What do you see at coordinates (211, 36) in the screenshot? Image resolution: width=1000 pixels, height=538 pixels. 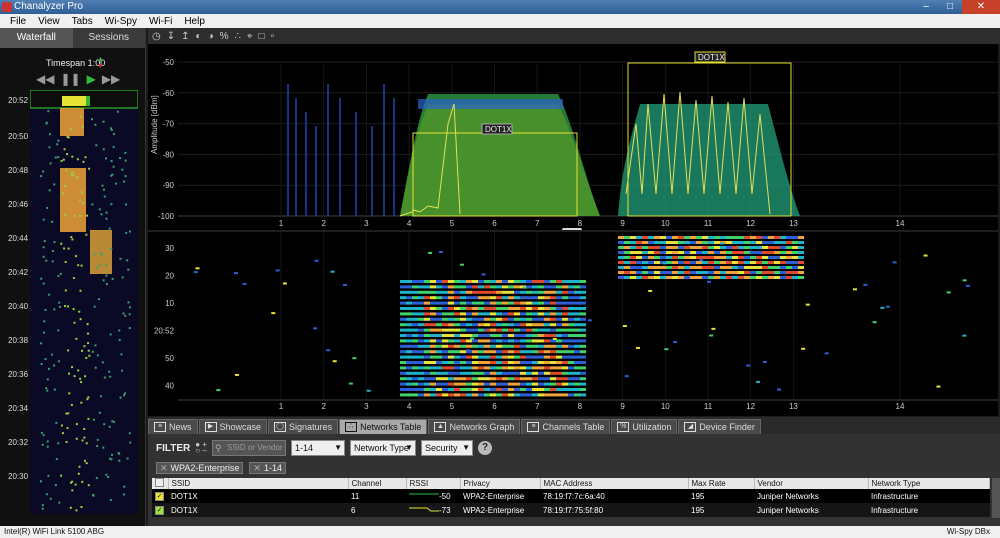 I see `gauge-alt-icon: ◑` at bounding box center [211, 36].